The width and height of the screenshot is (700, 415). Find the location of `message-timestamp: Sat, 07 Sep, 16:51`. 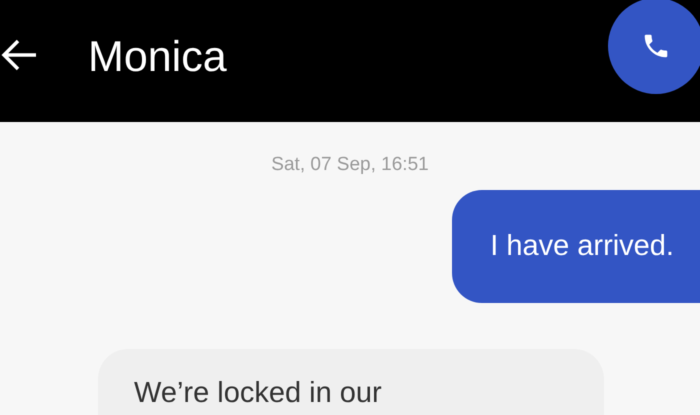

message-timestamp: Sat, 07 Sep, 16:51 is located at coordinates (350, 165).